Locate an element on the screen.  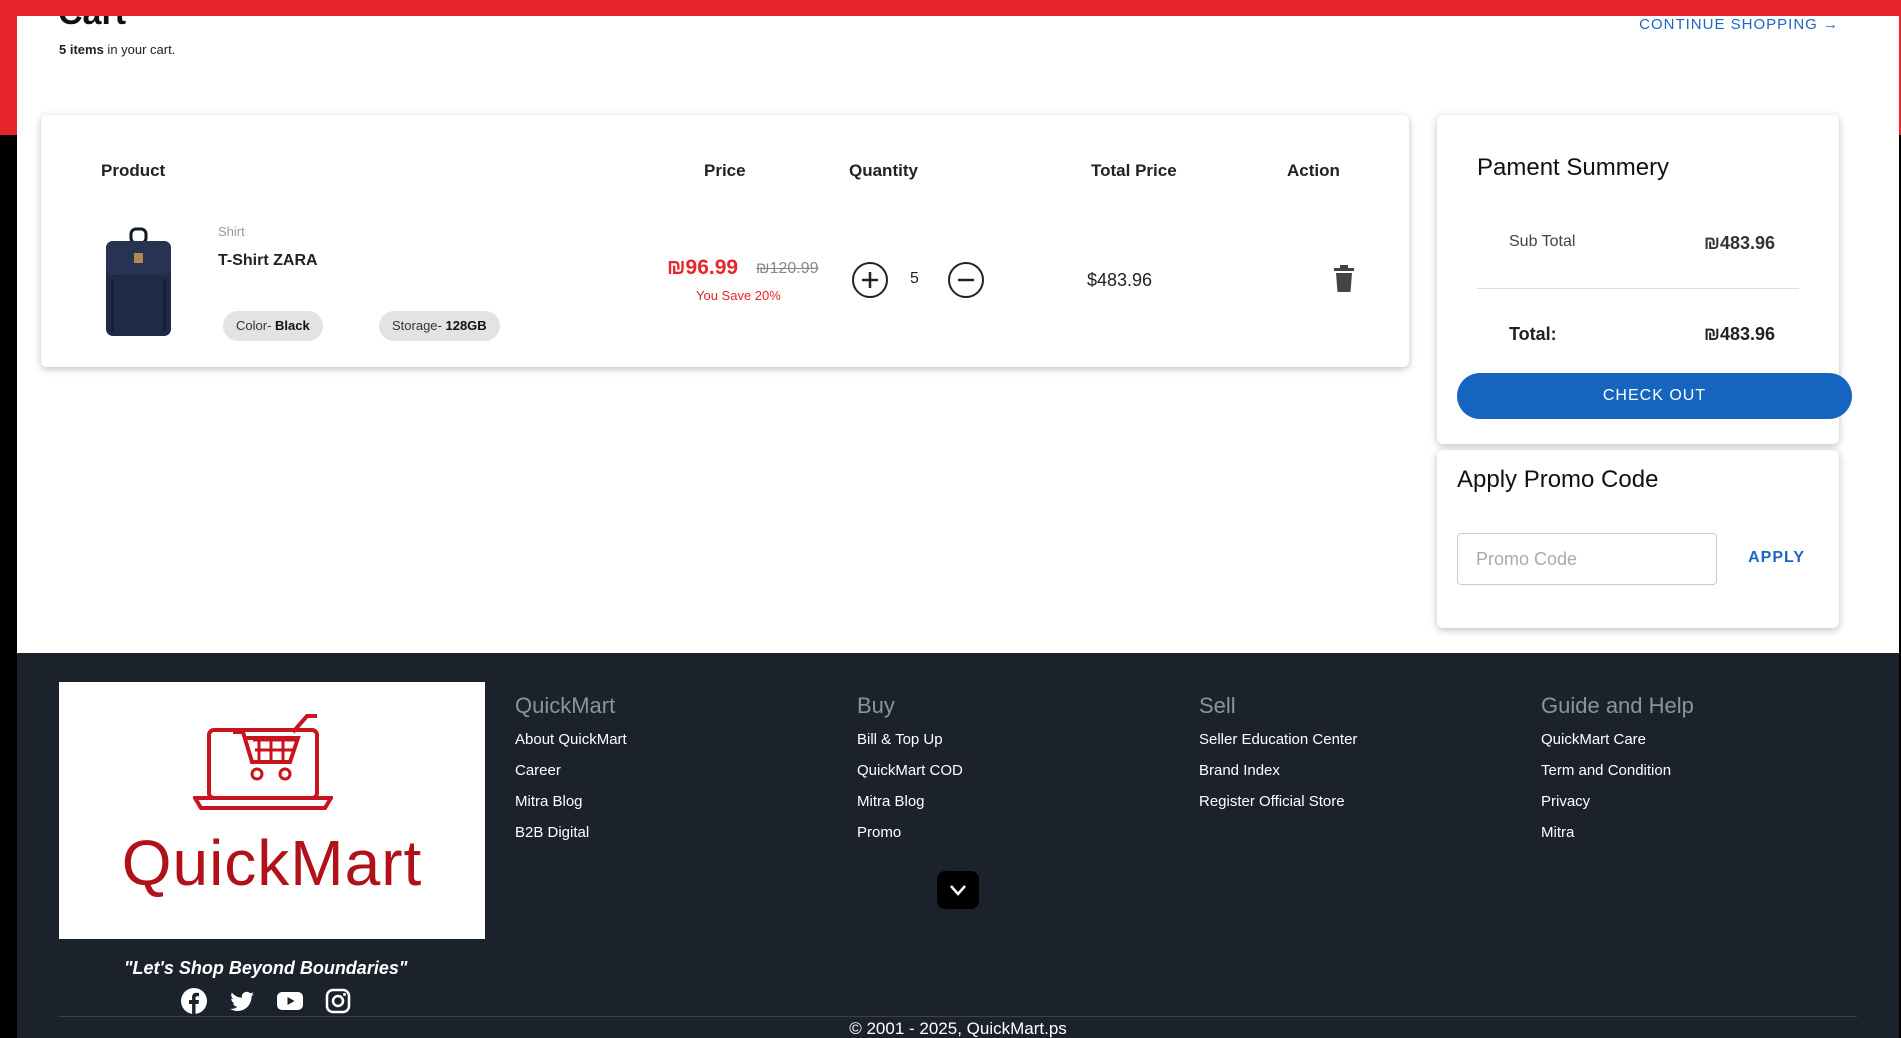
facebook-icon is located at coordinates (194, 1001).